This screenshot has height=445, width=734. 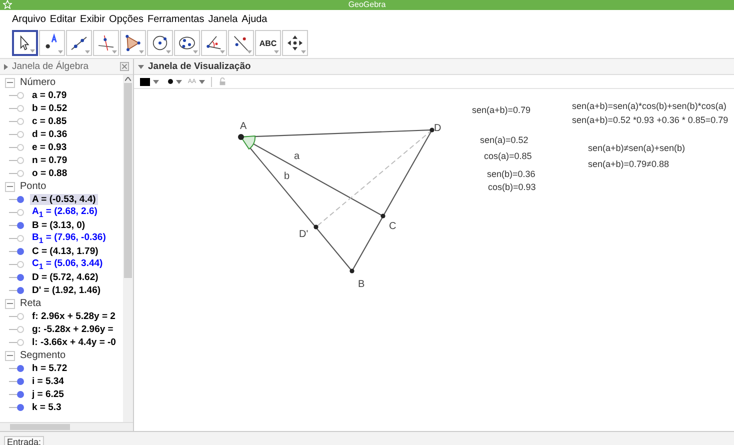 What do you see at coordinates (133, 43) in the screenshot?
I see `triangle-icon` at bounding box center [133, 43].